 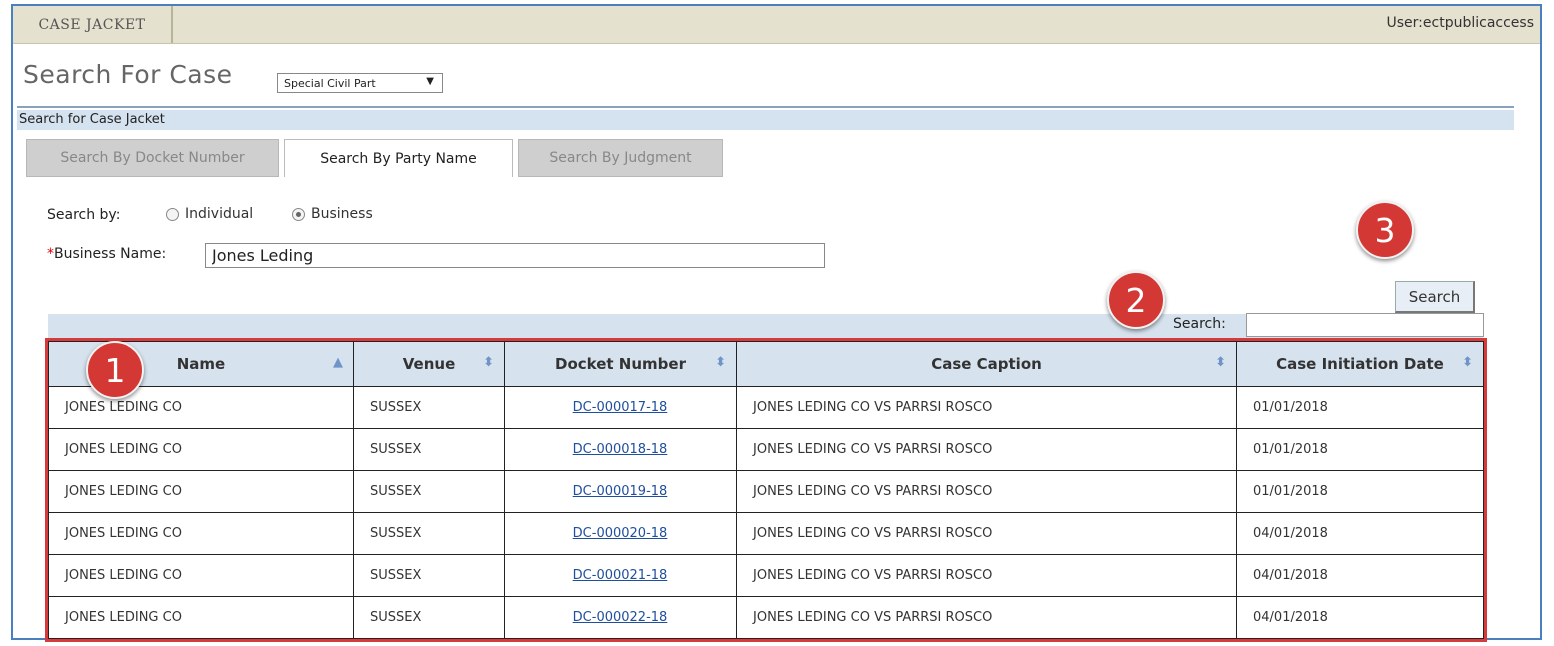 What do you see at coordinates (620, 158) in the screenshot?
I see `tab-search-by-judgment: Search By Judgment` at bounding box center [620, 158].